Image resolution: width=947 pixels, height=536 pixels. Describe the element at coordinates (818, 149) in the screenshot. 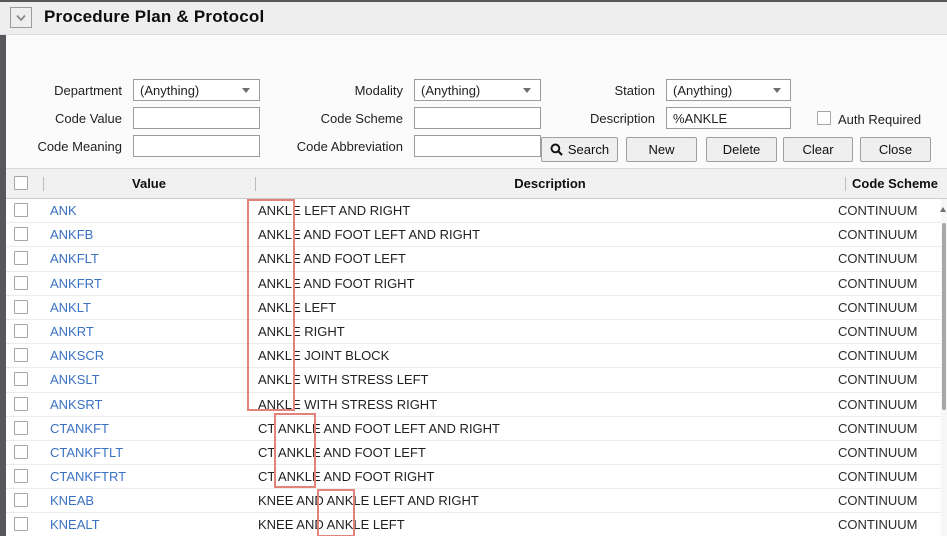

I see `clear-button: Clear` at that location.